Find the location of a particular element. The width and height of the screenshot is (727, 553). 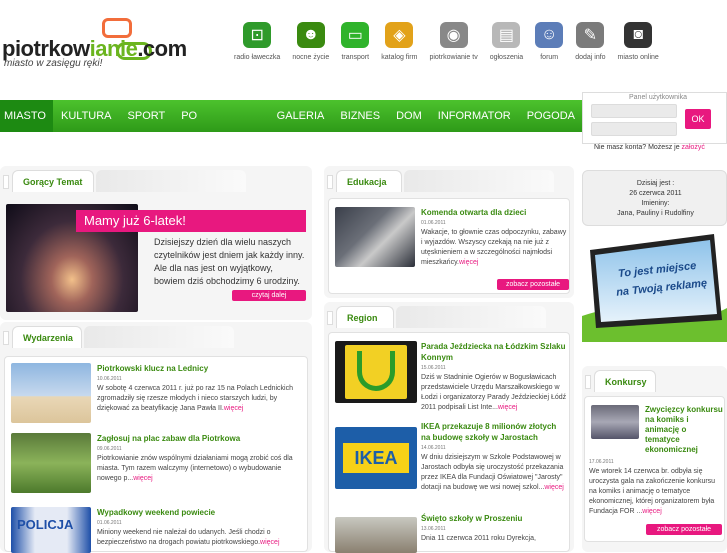

contest-tab-label: Konkursy is located at coordinates (626, 382).